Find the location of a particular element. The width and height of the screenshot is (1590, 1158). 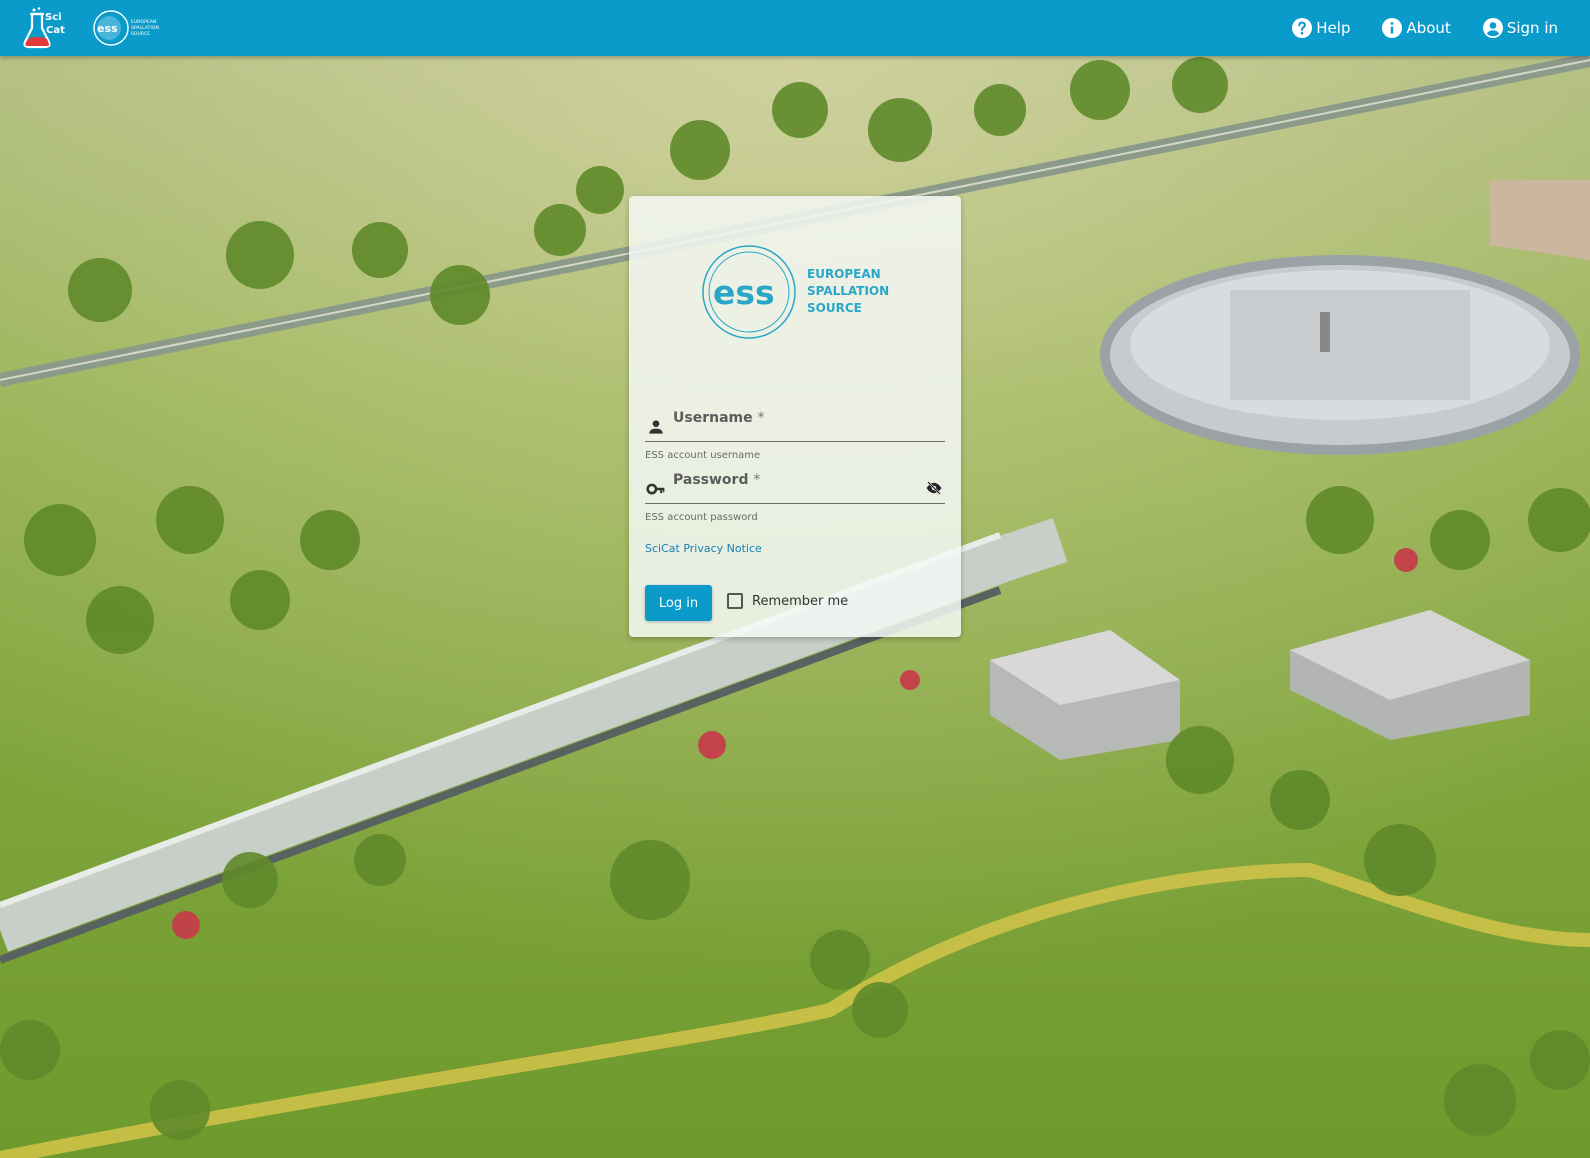

svg-text: Cat is located at coordinates (55, 30).